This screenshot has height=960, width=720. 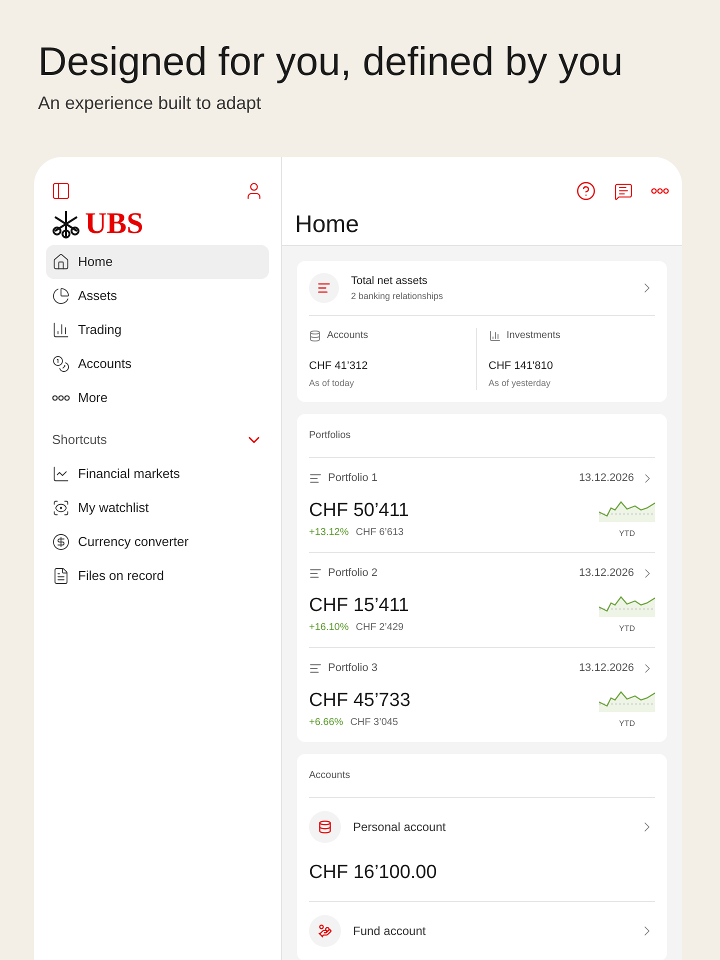 What do you see at coordinates (521, 366) in the screenshot?
I see `amount: CHF 141'810` at bounding box center [521, 366].